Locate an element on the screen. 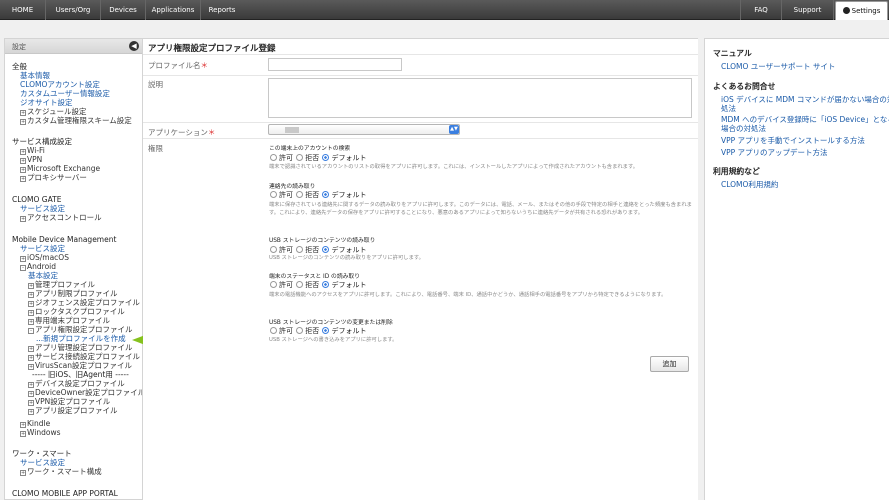 Image resolution: width=889 pixels, height=500 pixels. sidebar-tree-proxy: + プロキシサーバー is located at coordinates (53, 177).